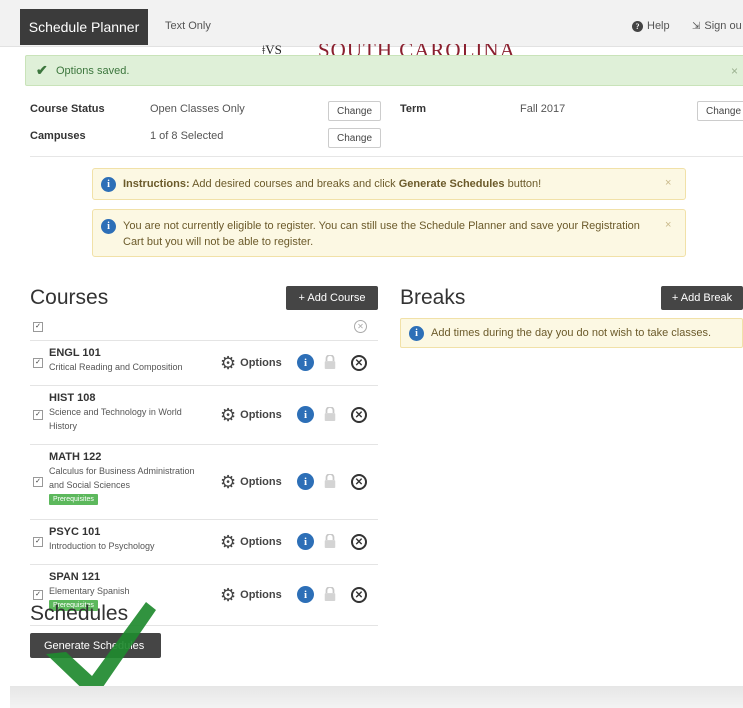 Image resolution: width=743 pixels, height=708 pixels. I want to click on campuses-change-button: Change, so click(355, 138).